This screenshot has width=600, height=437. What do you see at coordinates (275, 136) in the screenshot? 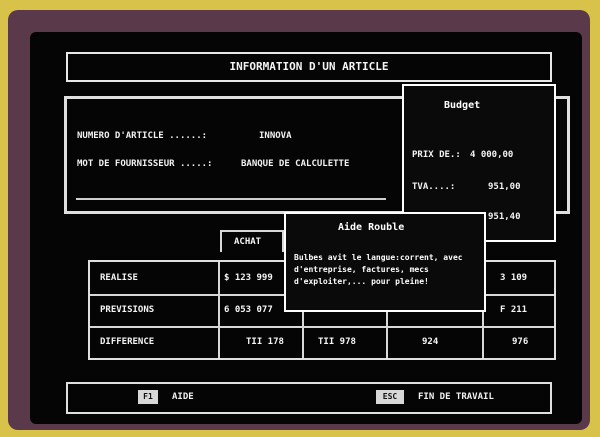
I see `field-value-article-number: INNOVA` at bounding box center [275, 136].